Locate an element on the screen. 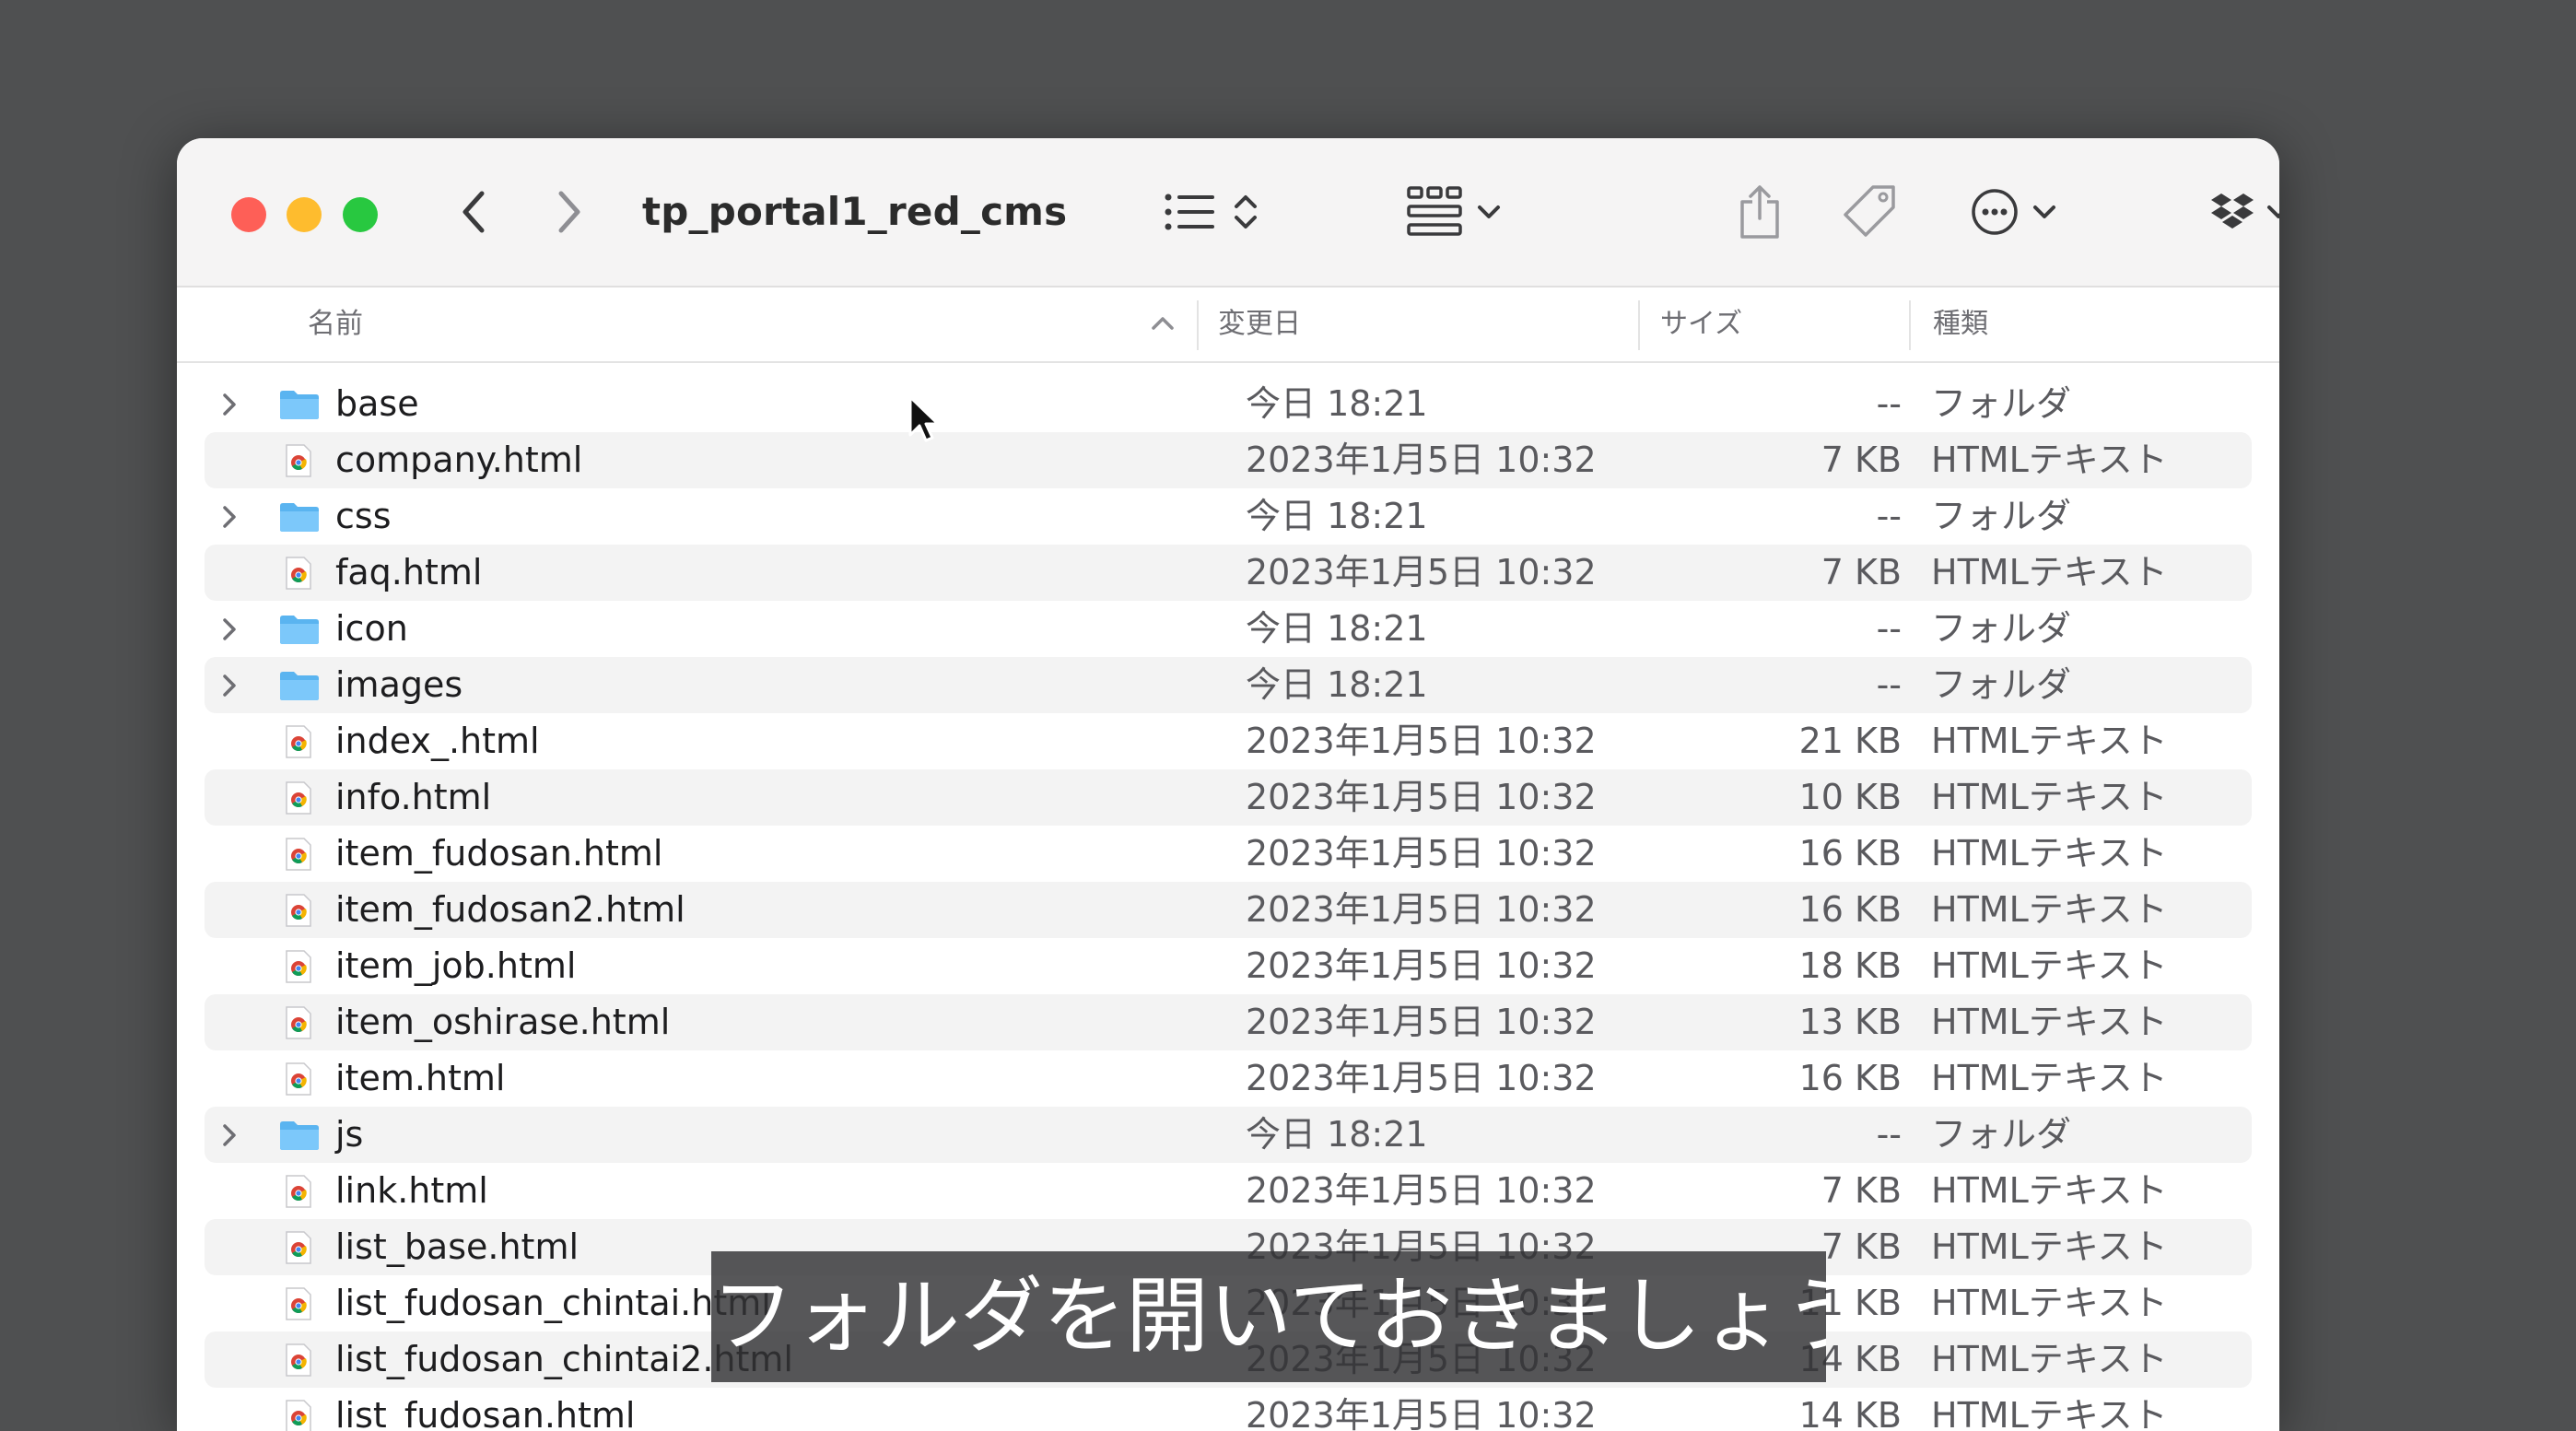  tag-icon is located at coordinates (1869, 211).